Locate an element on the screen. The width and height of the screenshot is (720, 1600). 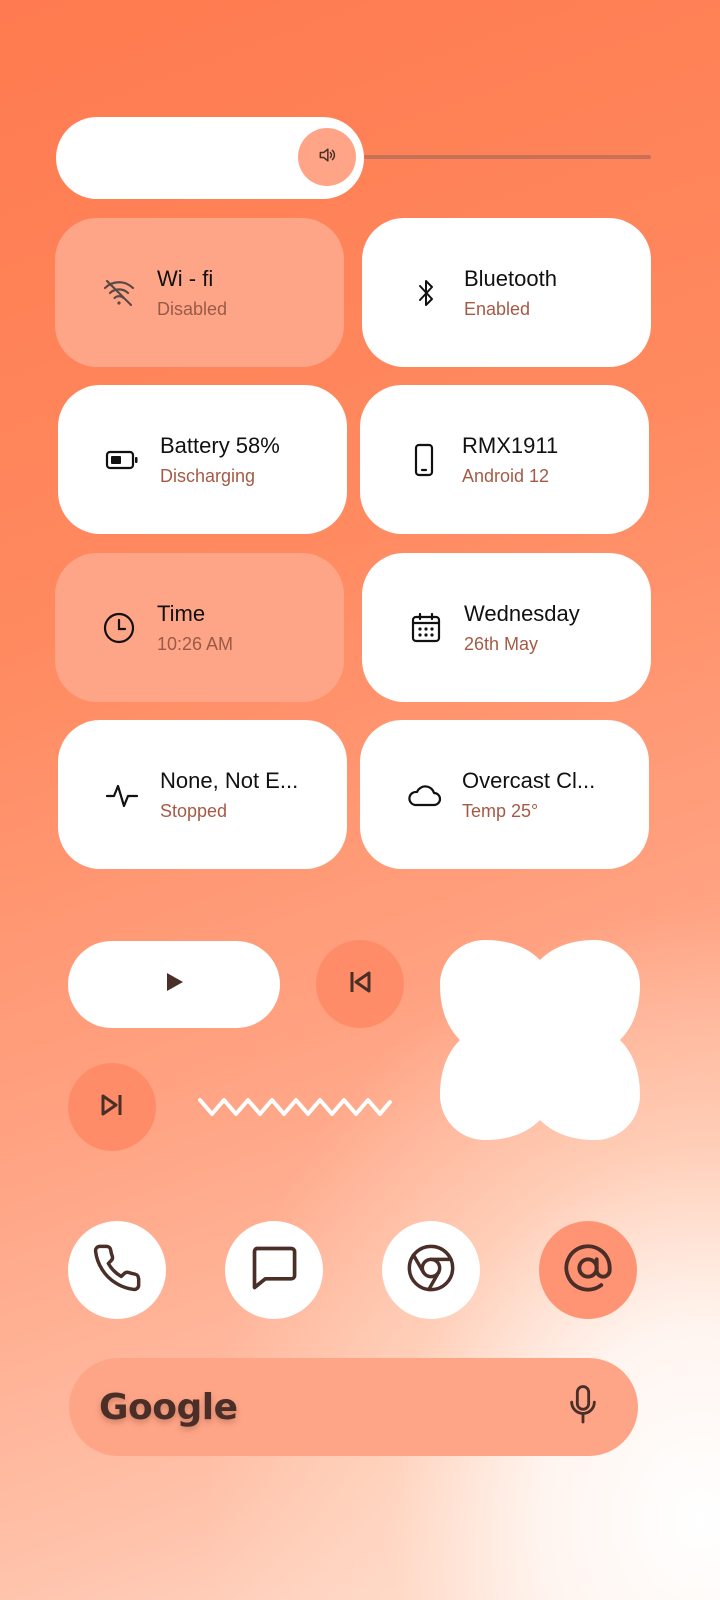
wave-decoration is located at coordinates (298, 1109).